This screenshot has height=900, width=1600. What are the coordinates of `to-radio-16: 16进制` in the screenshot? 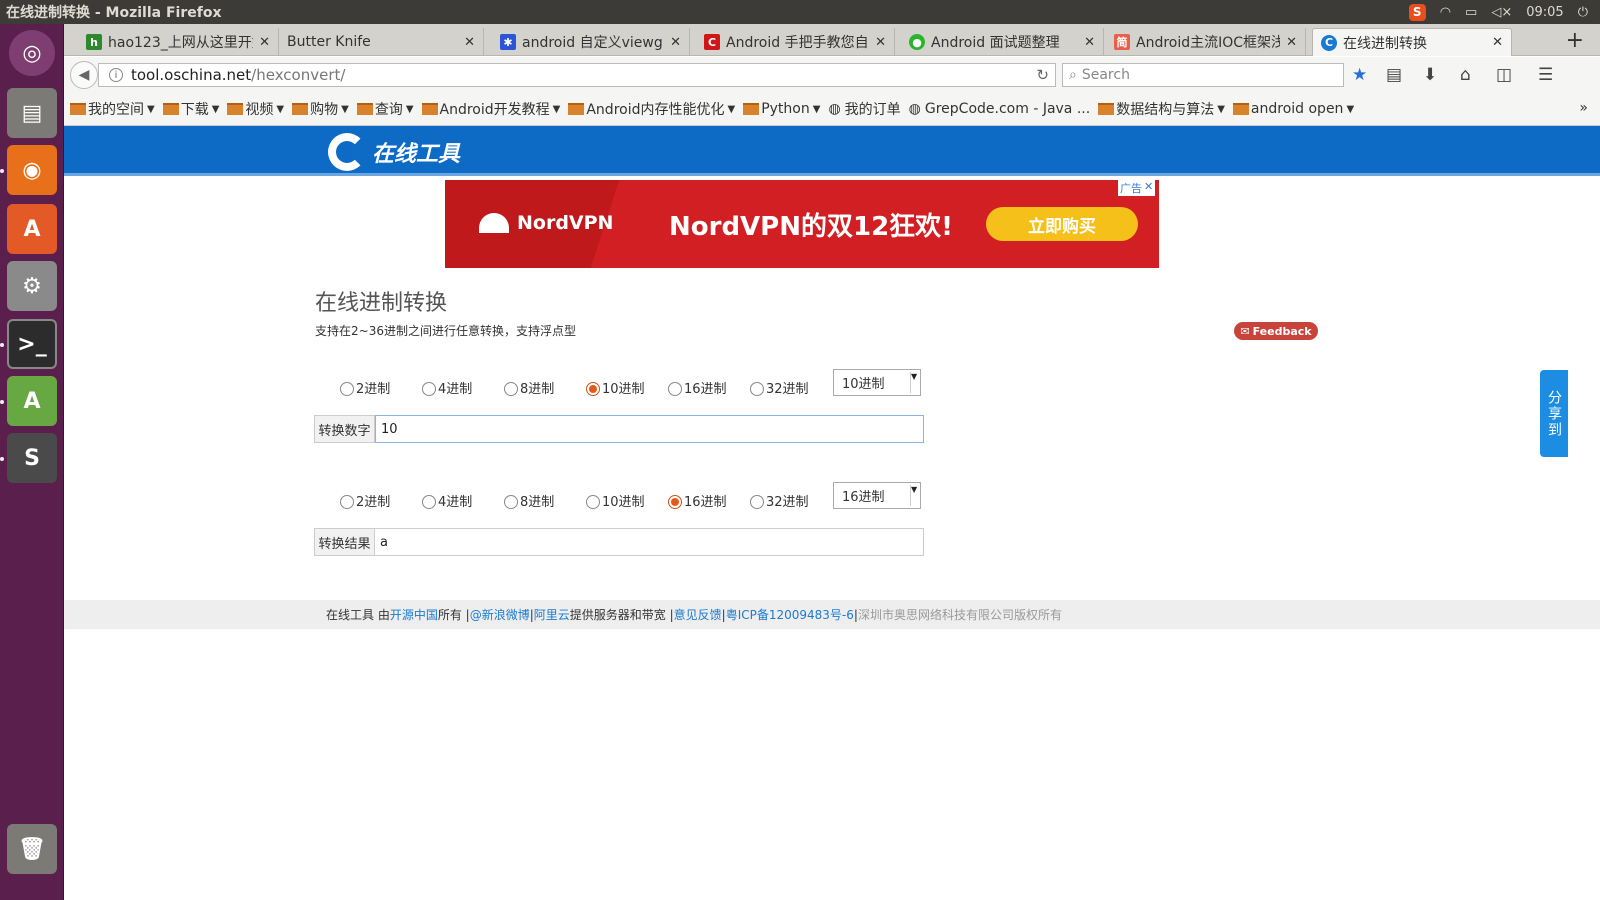 It's located at (709, 500).